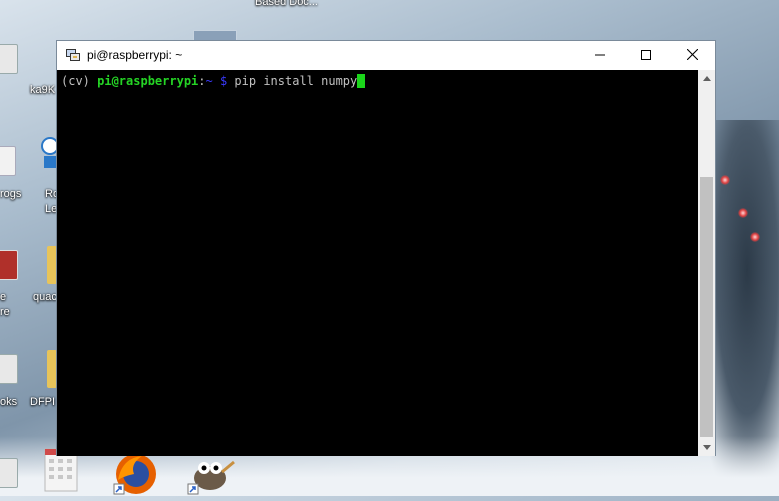 The width and height of the screenshot is (779, 501). I want to click on prompt-path: ~ $, so click(216, 81).